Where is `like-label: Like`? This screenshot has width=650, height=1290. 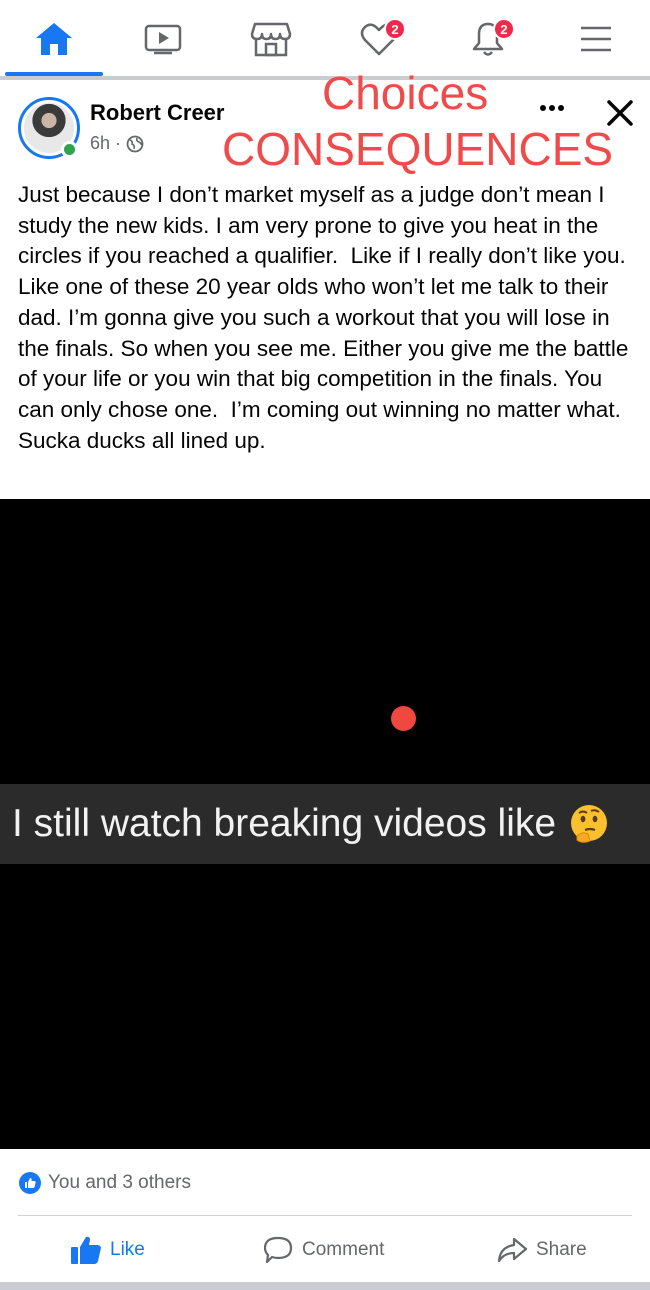
like-label: Like is located at coordinates (127, 1249).